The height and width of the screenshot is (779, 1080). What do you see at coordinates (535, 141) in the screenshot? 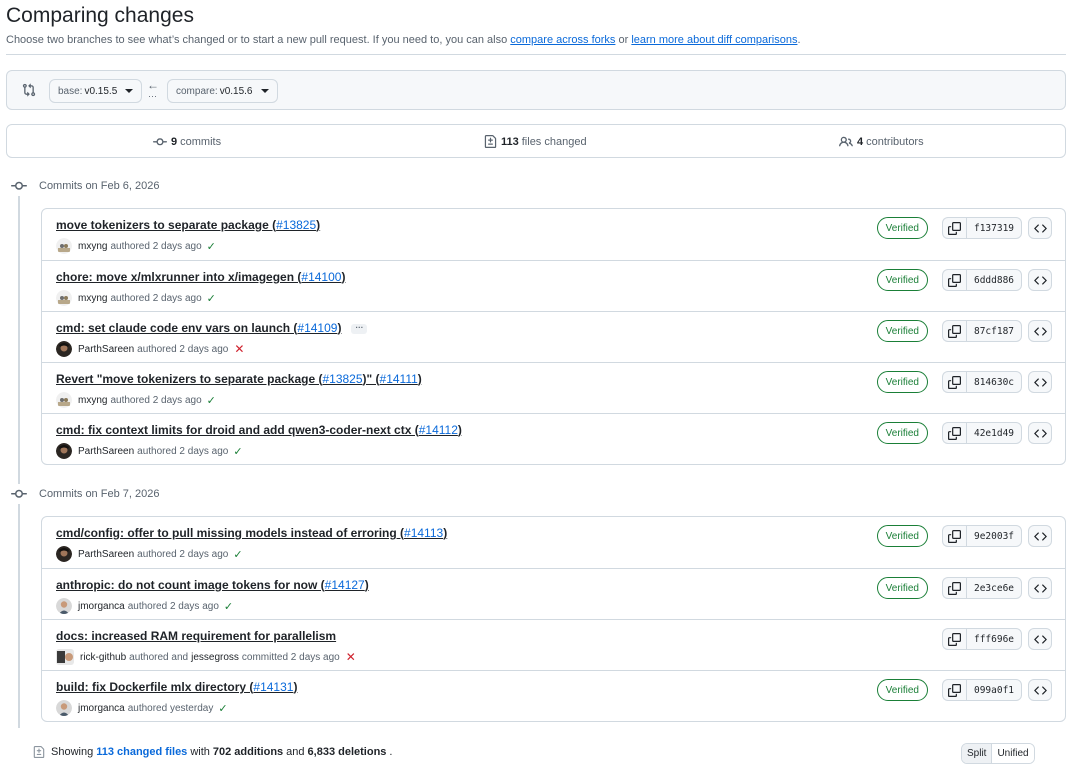
I see `files-changed-tab: 113 files changed` at bounding box center [535, 141].